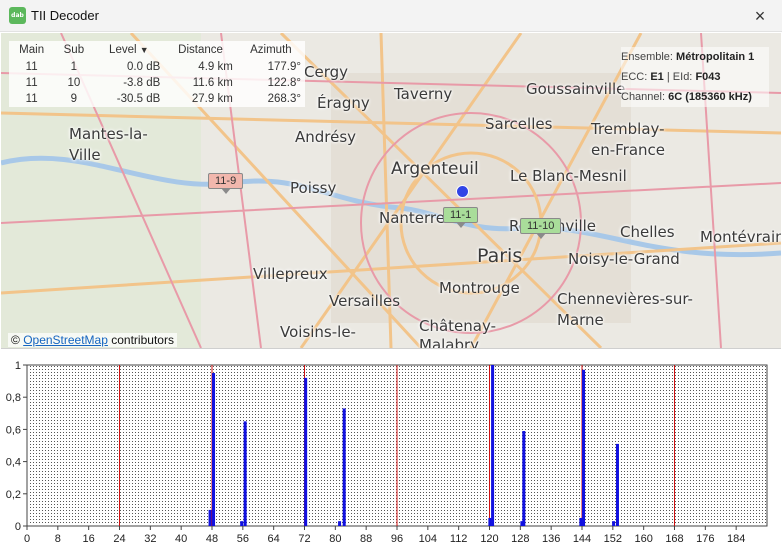  What do you see at coordinates (17, 15) in the screenshot?
I see `app-icon: dab` at bounding box center [17, 15].